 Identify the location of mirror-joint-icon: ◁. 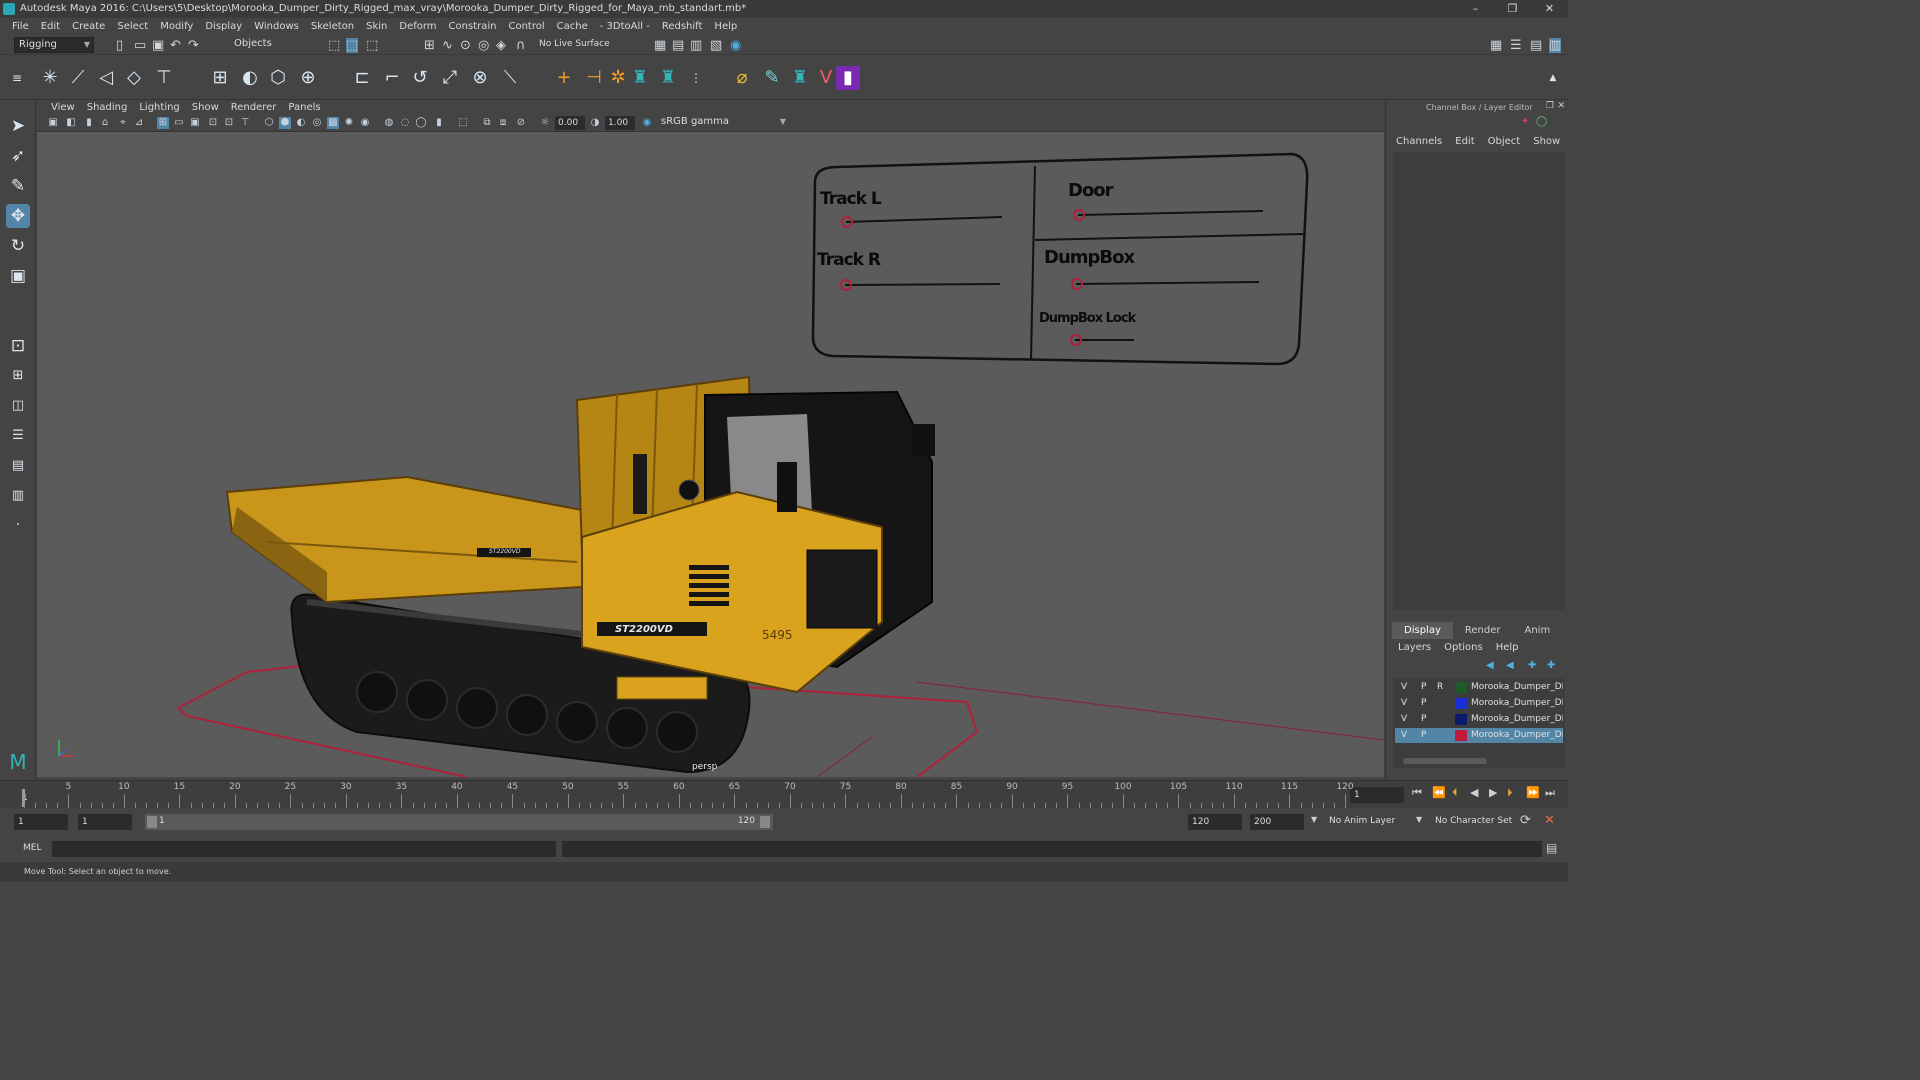
(106, 78).